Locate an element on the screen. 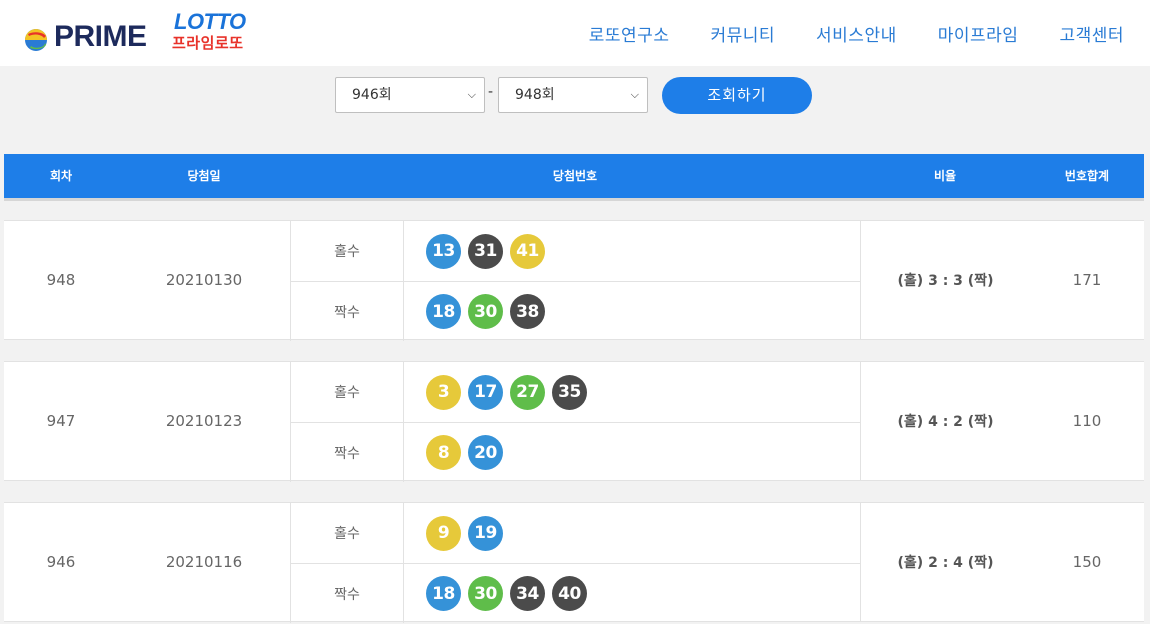  logo-mark-icon is located at coordinates (36, 40).